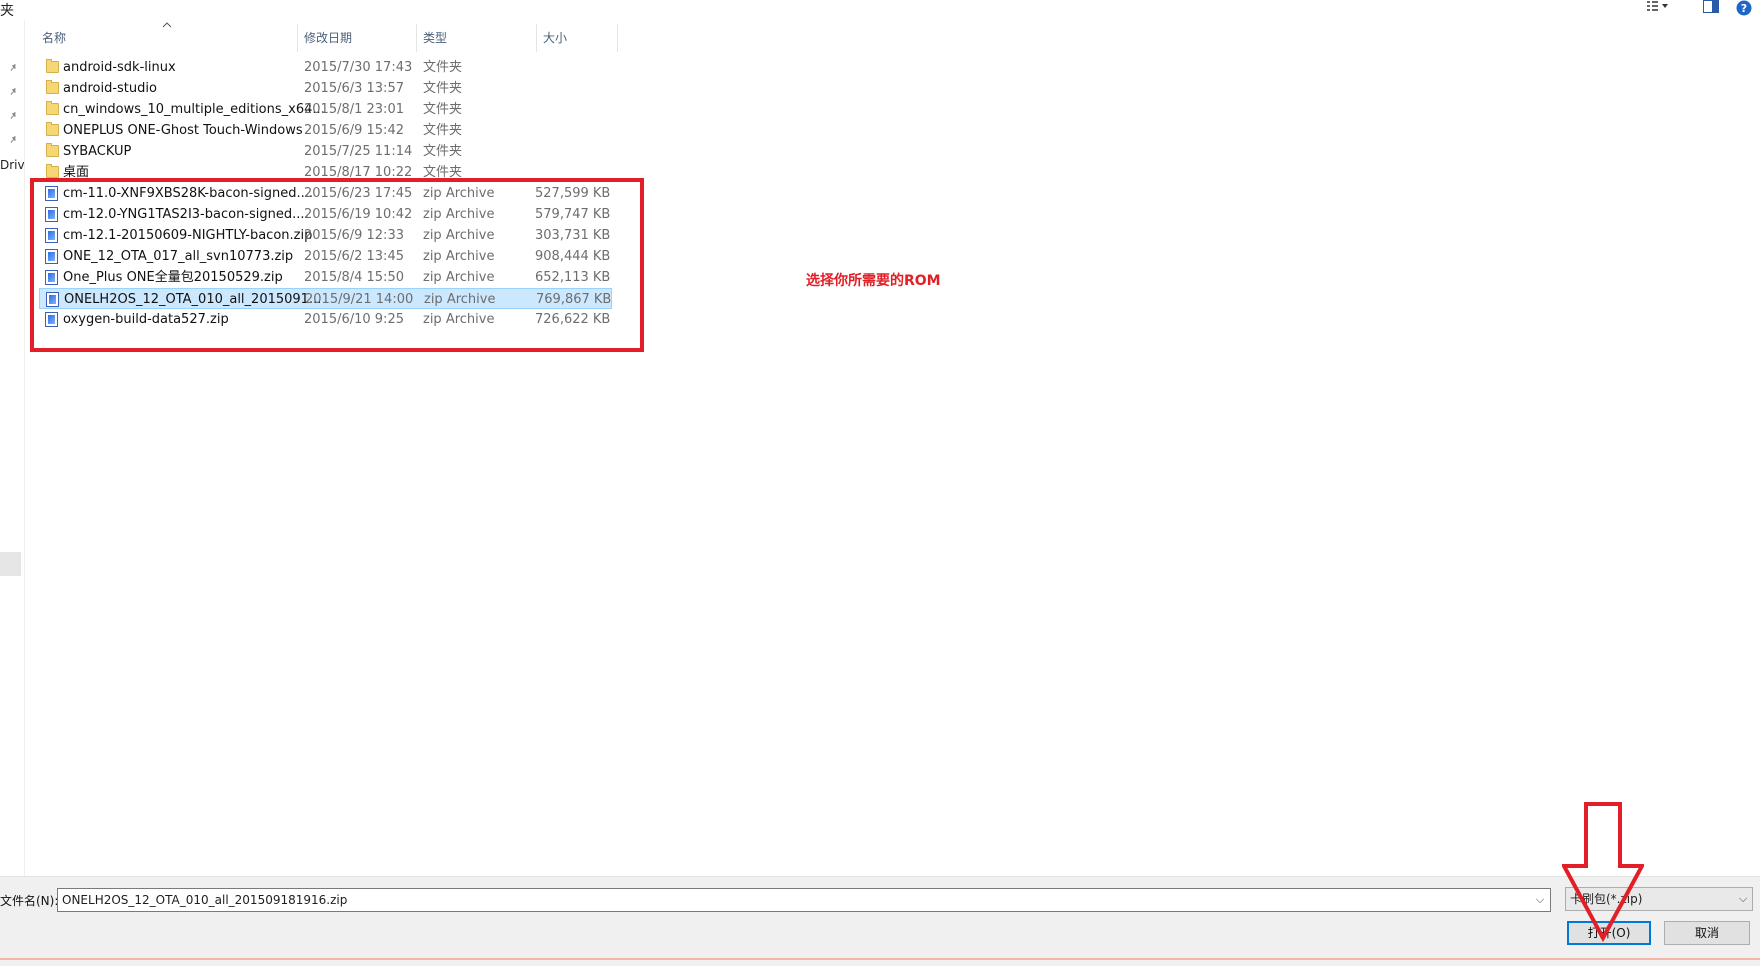 Image resolution: width=1760 pixels, height=966 pixels. I want to click on folder-row: SYBACKUP 2015/7/25 11:14 文件夹, so click(325, 151).